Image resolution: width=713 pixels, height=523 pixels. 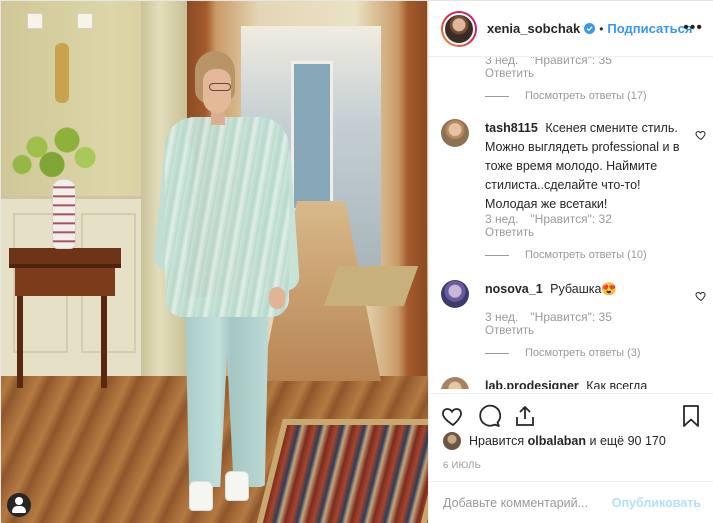 I want to click on bookmark-icon, so click(x=691, y=416).